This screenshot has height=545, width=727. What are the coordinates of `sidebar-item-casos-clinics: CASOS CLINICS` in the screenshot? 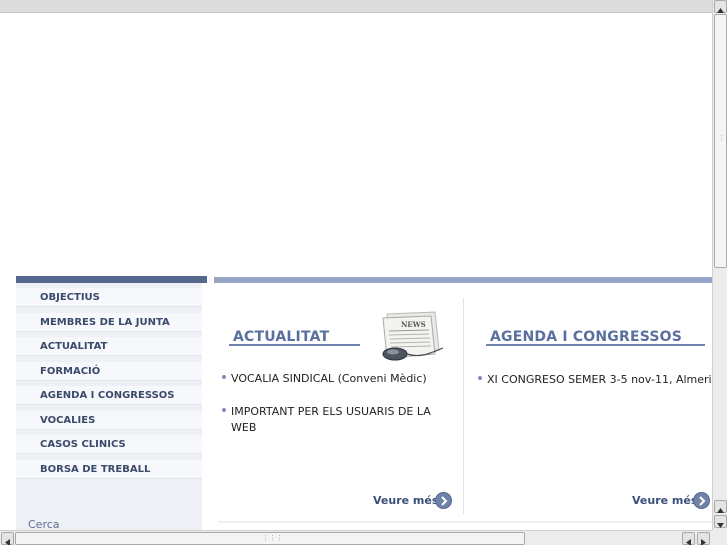 It's located at (109, 444).